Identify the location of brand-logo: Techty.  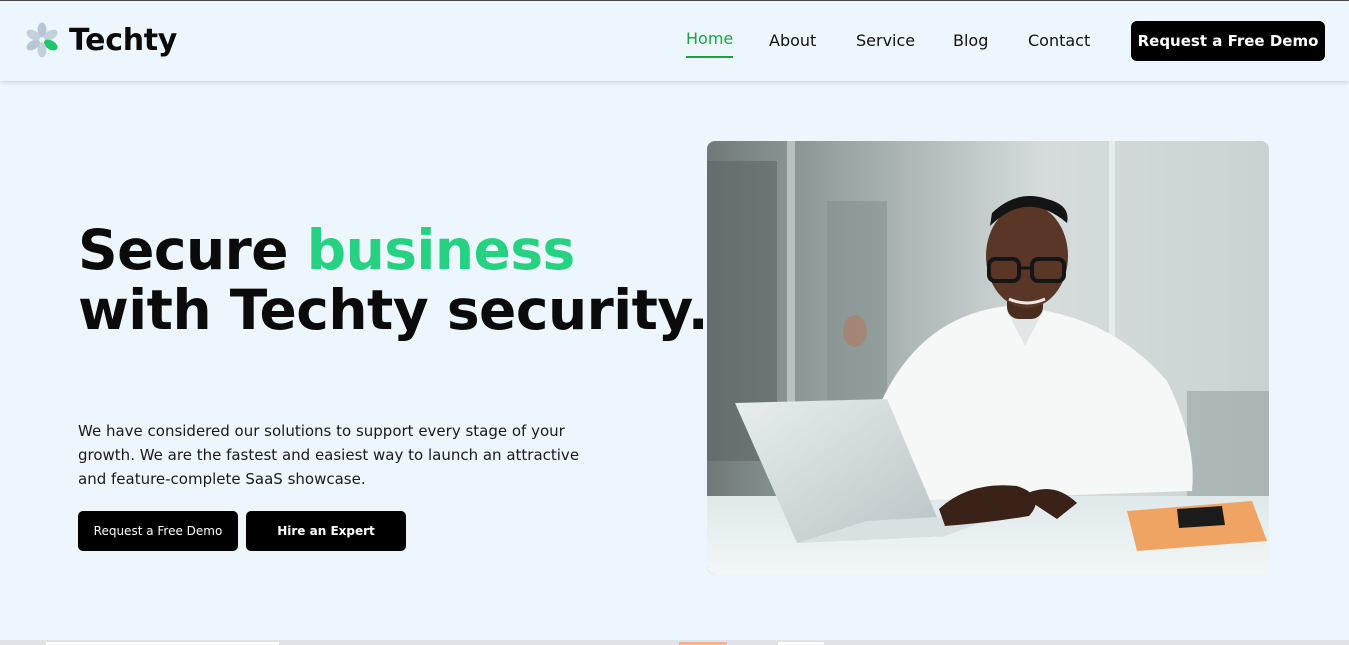
(100, 40).